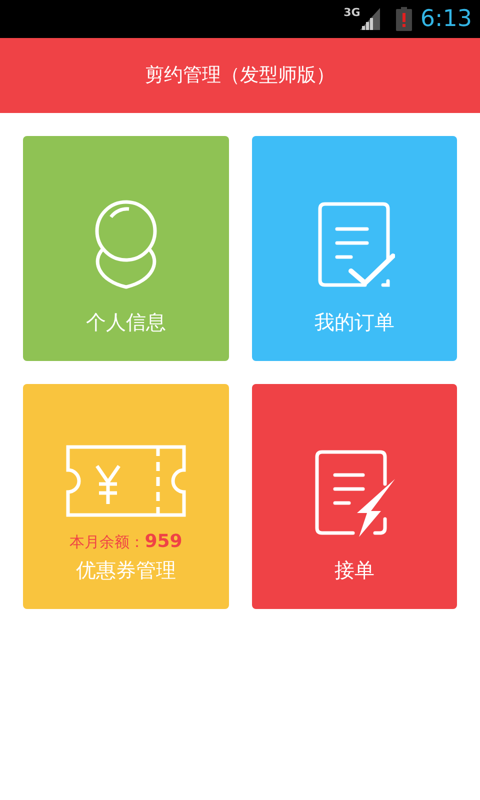 This screenshot has height=800, width=480. What do you see at coordinates (446, 19) in the screenshot?
I see `clock-time: 6:13` at bounding box center [446, 19].